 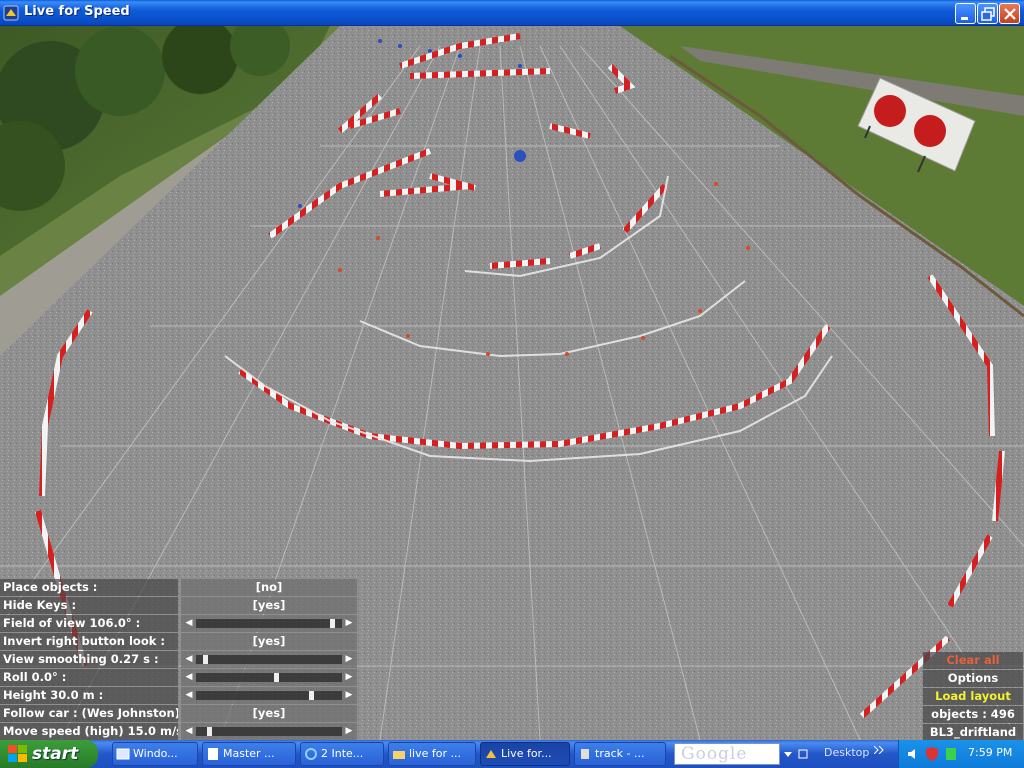 What do you see at coordinates (180, 623) in the screenshot?
I see `option-row: Field of view 106.0° : ◀ ▶` at bounding box center [180, 623].